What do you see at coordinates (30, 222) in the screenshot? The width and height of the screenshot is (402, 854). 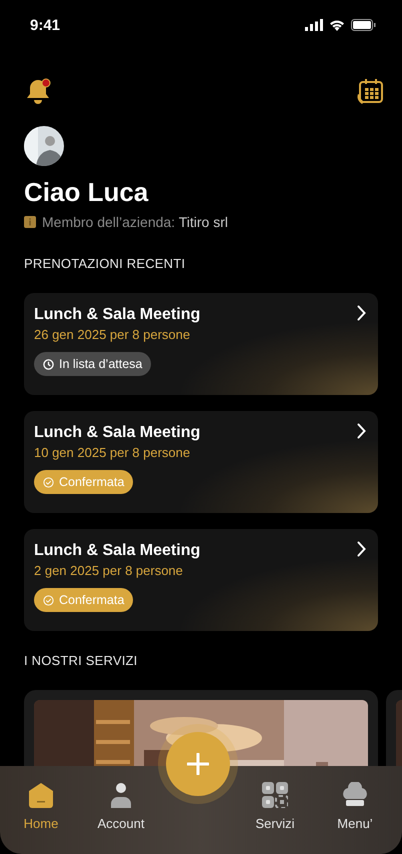 I see `info-icon` at bounding box center [30, 222].